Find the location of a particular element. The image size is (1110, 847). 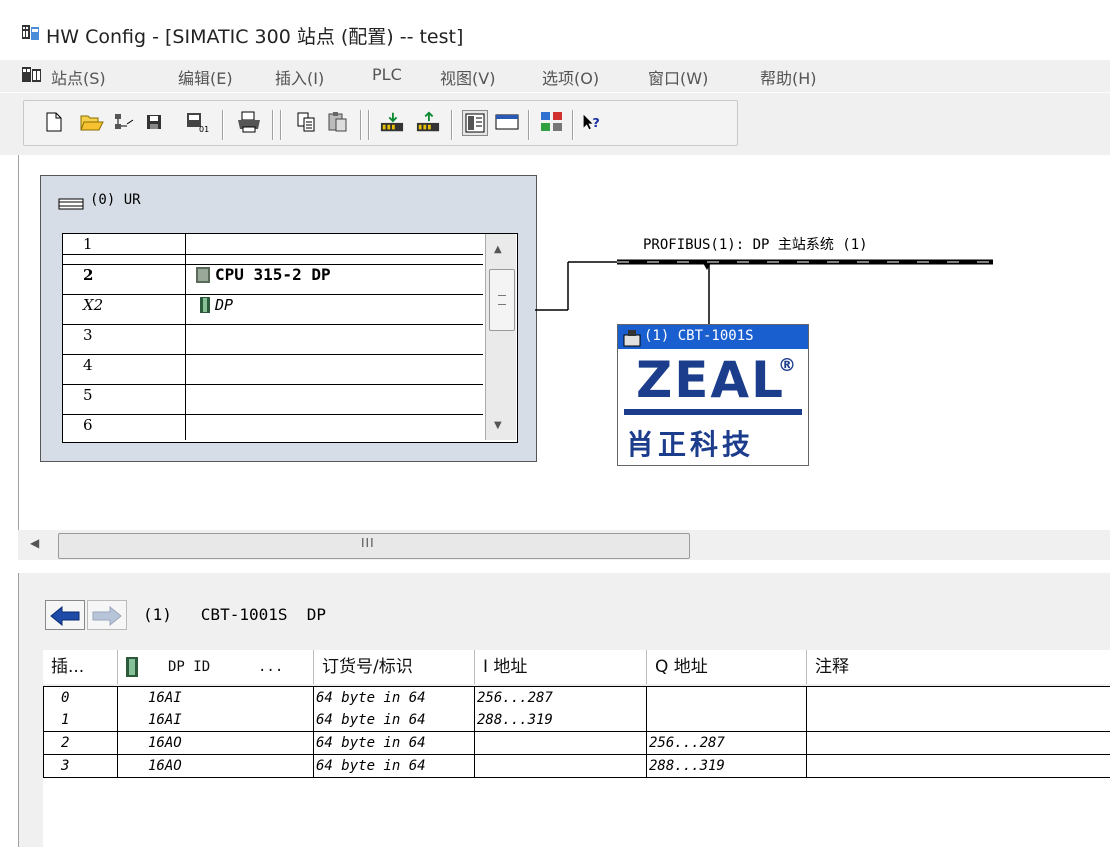

zeal-logo: ZEAL ® 肖正科技 is located at coordinates (713, 406).